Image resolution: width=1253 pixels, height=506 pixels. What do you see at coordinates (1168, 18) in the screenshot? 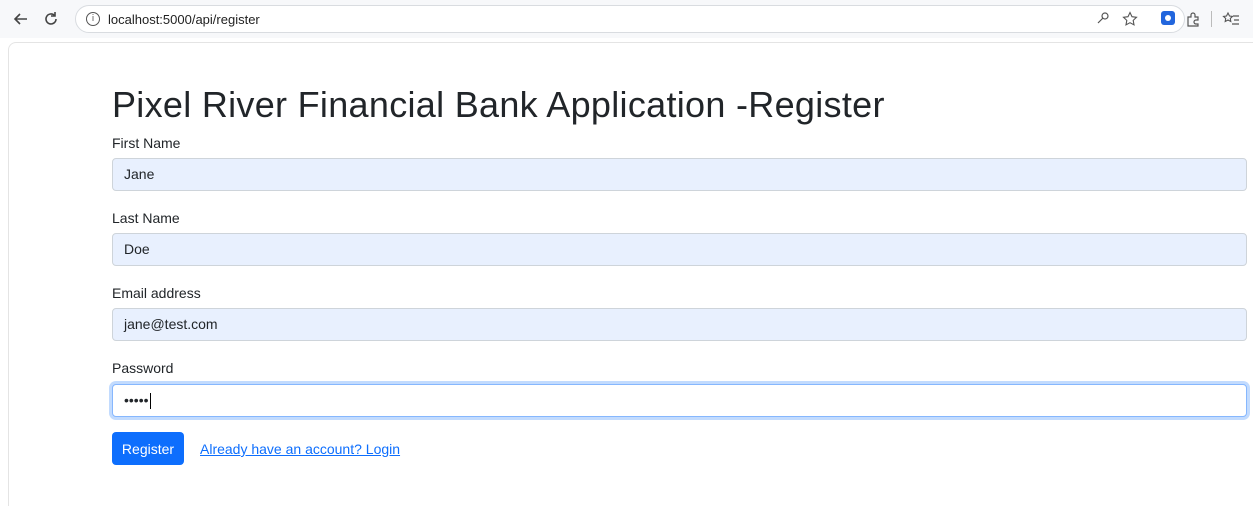
I see `extension-icon` at bounding box center [1168, 18].